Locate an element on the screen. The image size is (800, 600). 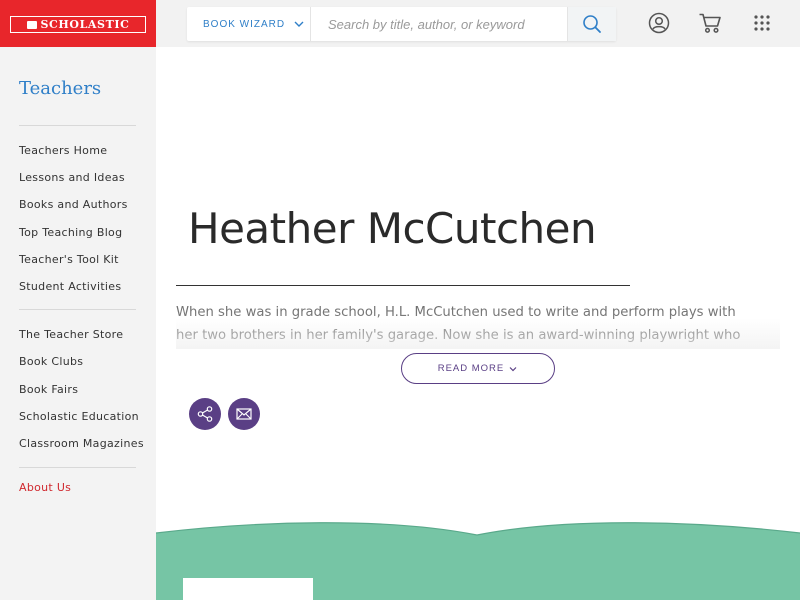
email-button is located at coordinates (244, 414).